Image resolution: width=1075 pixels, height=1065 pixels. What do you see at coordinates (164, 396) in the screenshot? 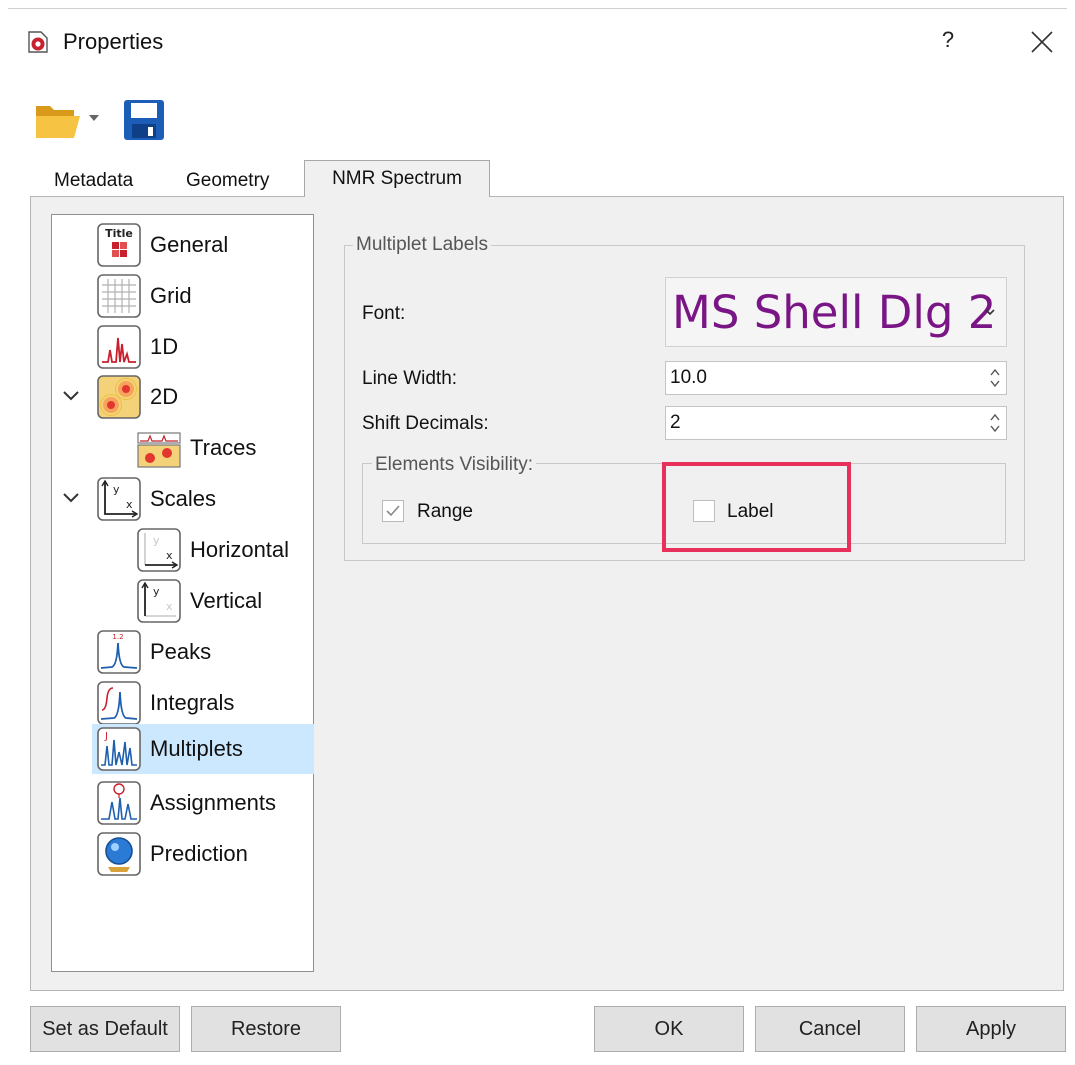
I see `tree-item-label: 2D` at bounding box center [164, 396].